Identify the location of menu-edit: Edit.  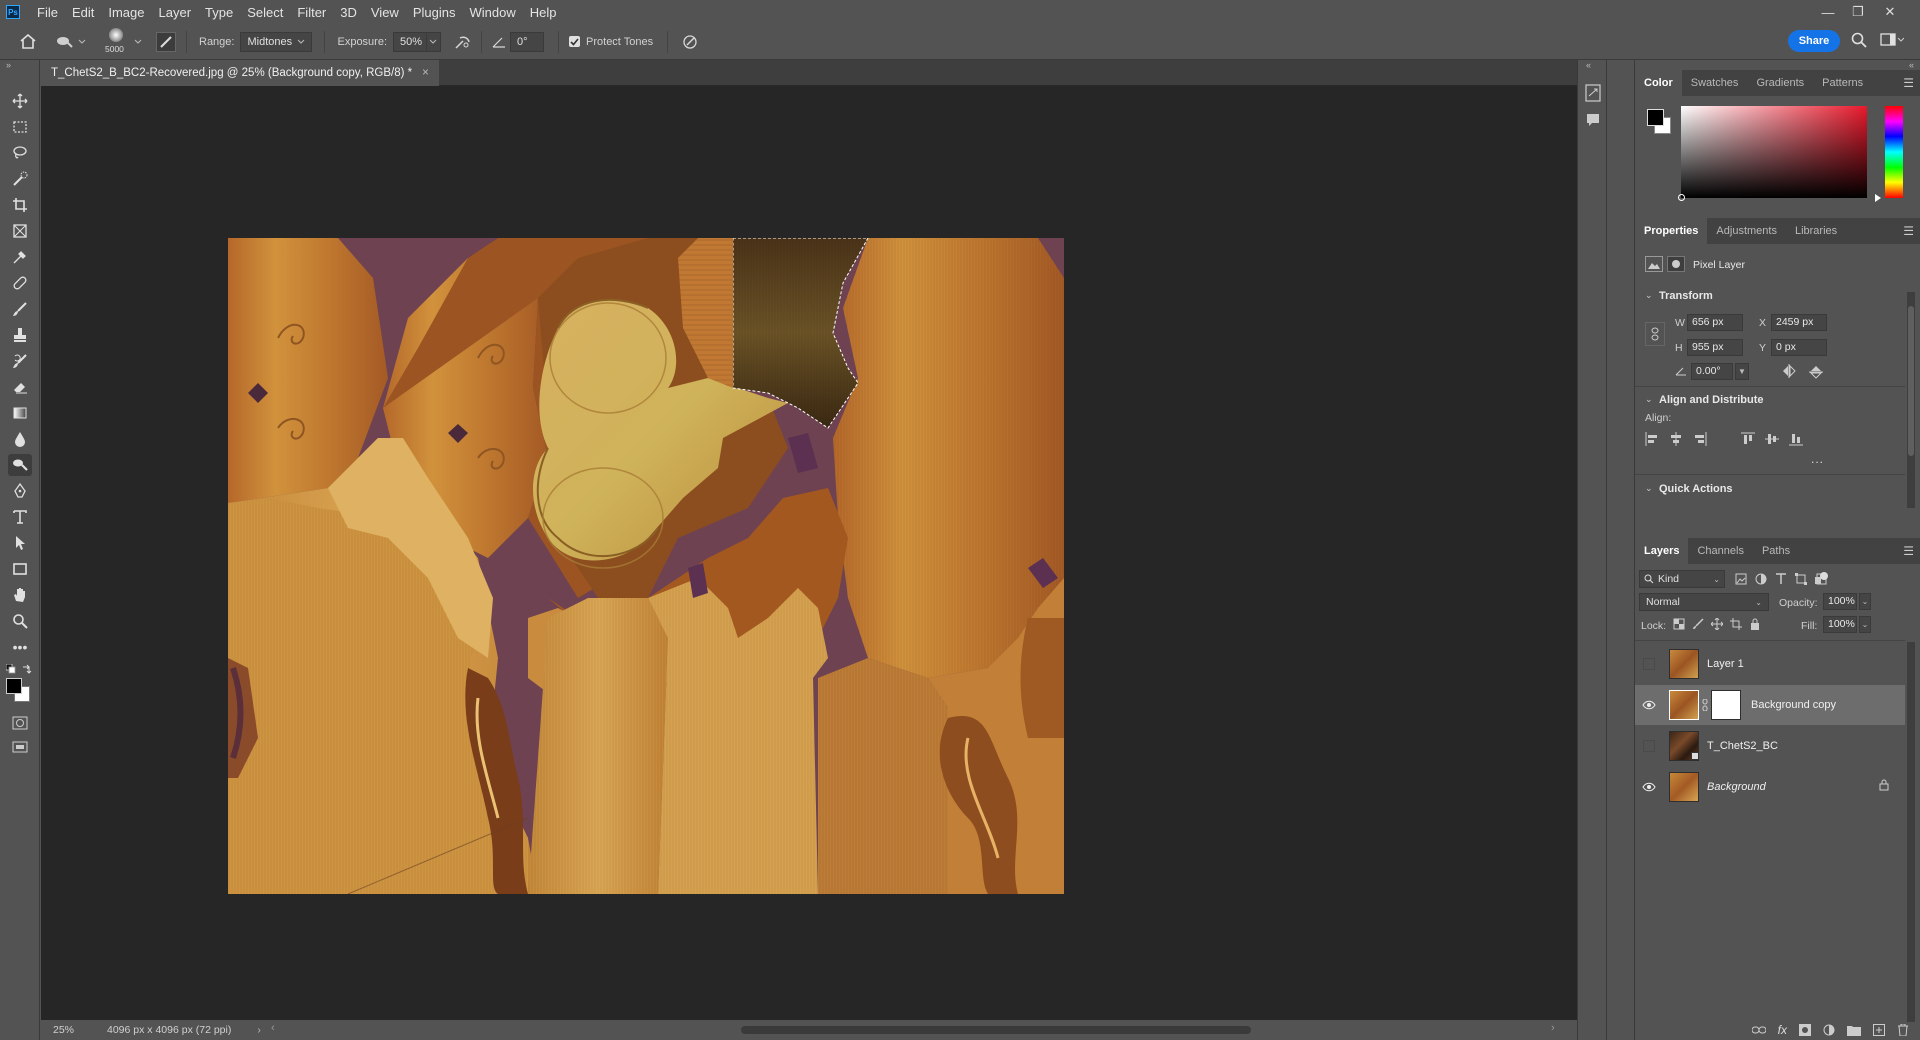
(83, 12).